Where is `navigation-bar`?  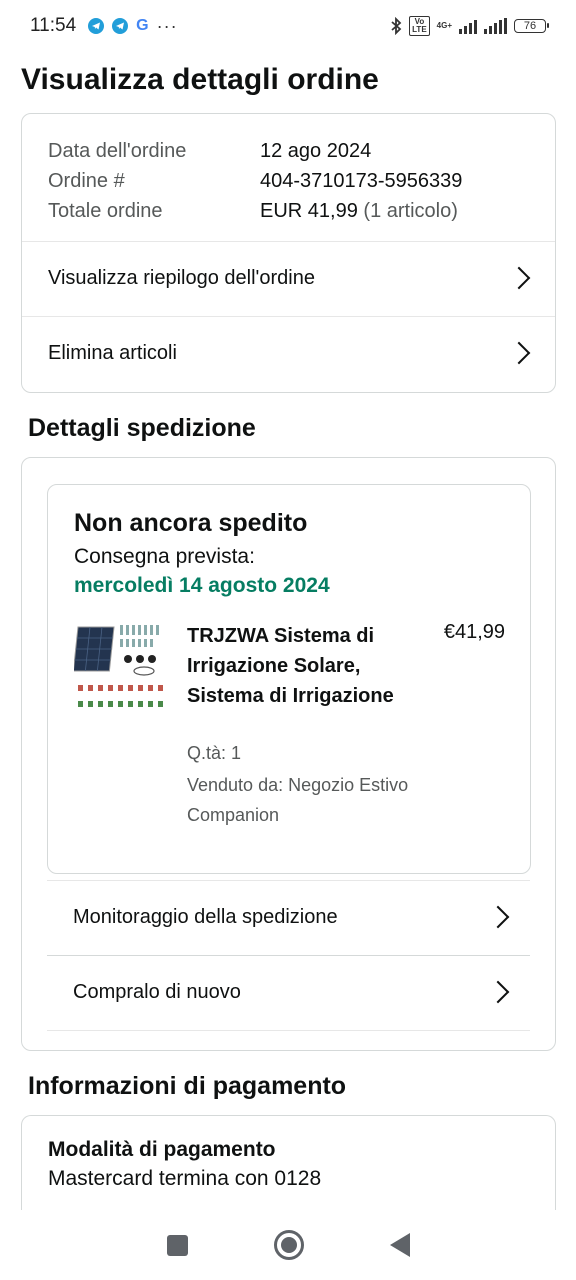 navigation-bar is located at coordinates (288, 1245).